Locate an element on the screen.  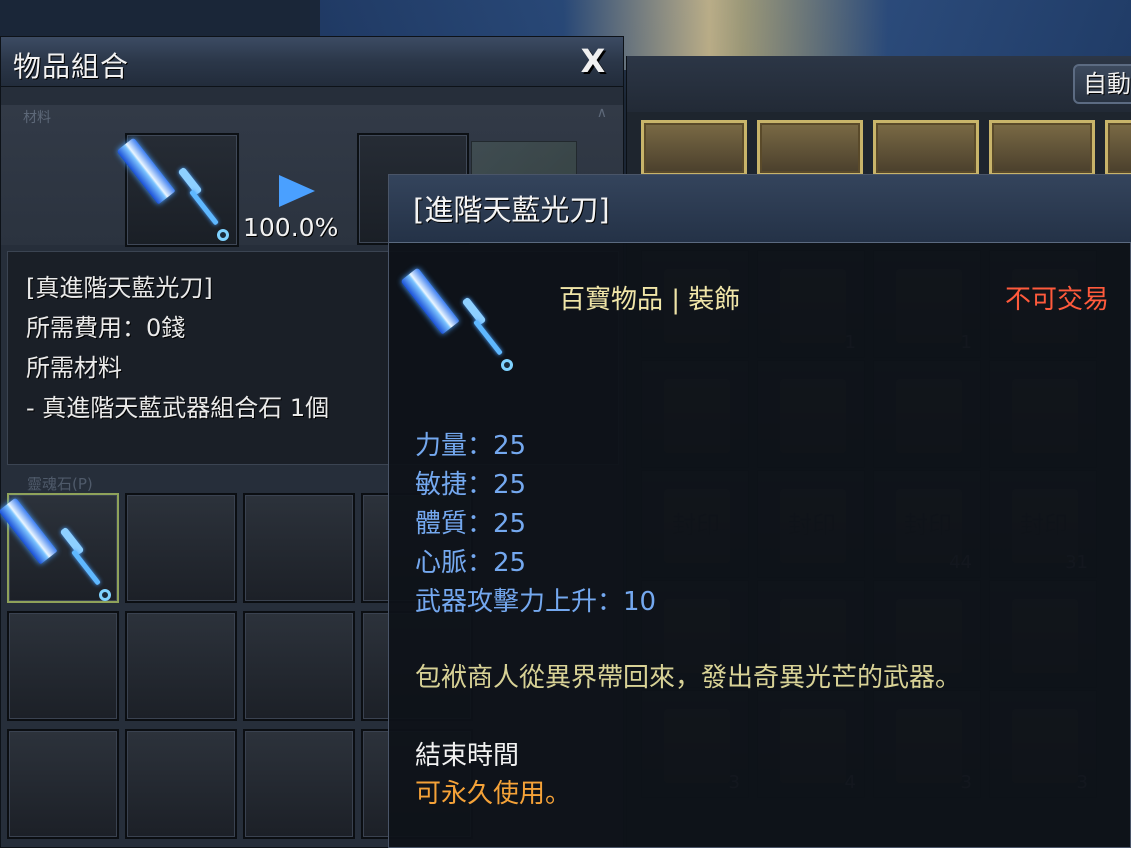
result-item-name: [真進階天藍光刀] is located at coordinates (119, 288).